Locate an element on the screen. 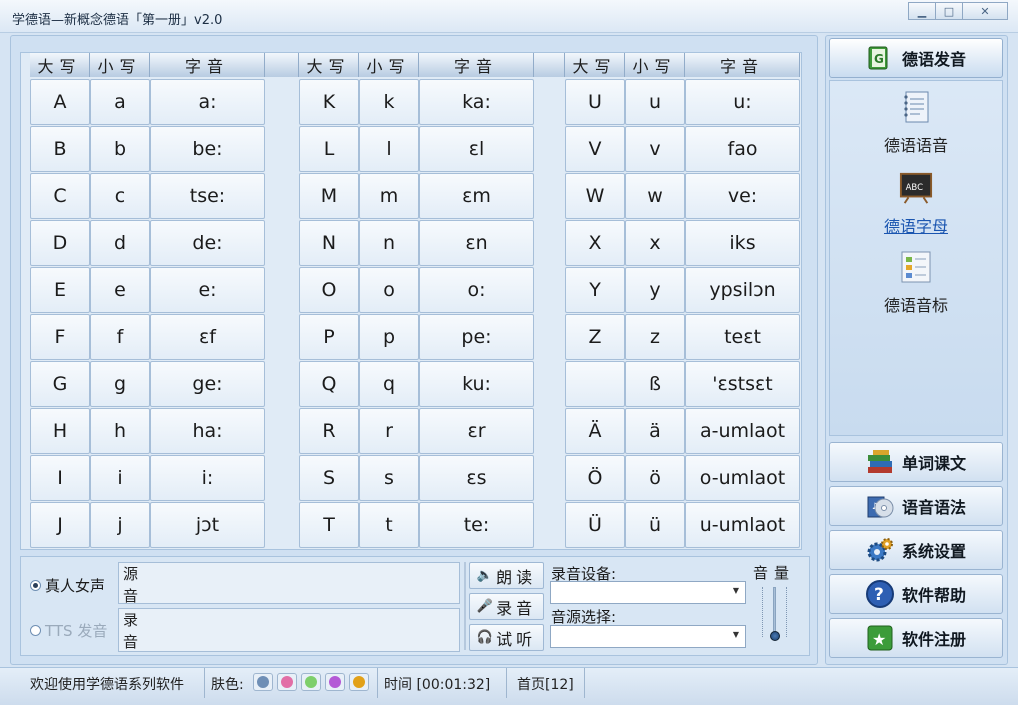 The image size is (1018, 705). uppercase-letter-cell: O is located at coordinates (329, 290).